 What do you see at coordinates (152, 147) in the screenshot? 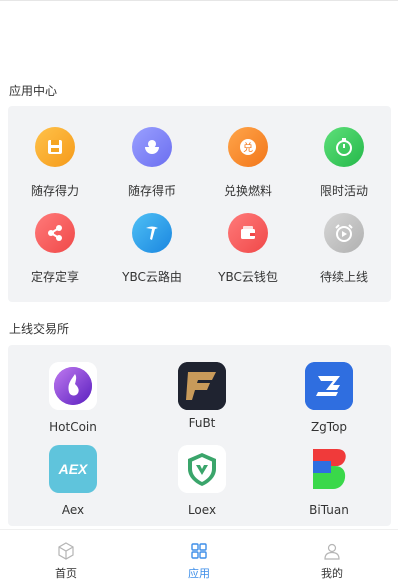
I see `bowl-icon` at bounding box center [152, 147].